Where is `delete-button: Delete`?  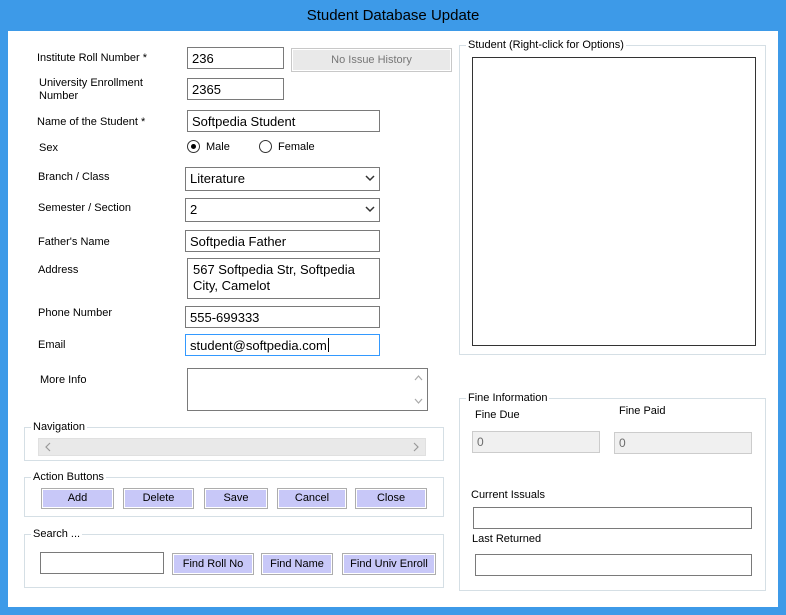 delete-button: Delete is located at coordinates (158, 498).